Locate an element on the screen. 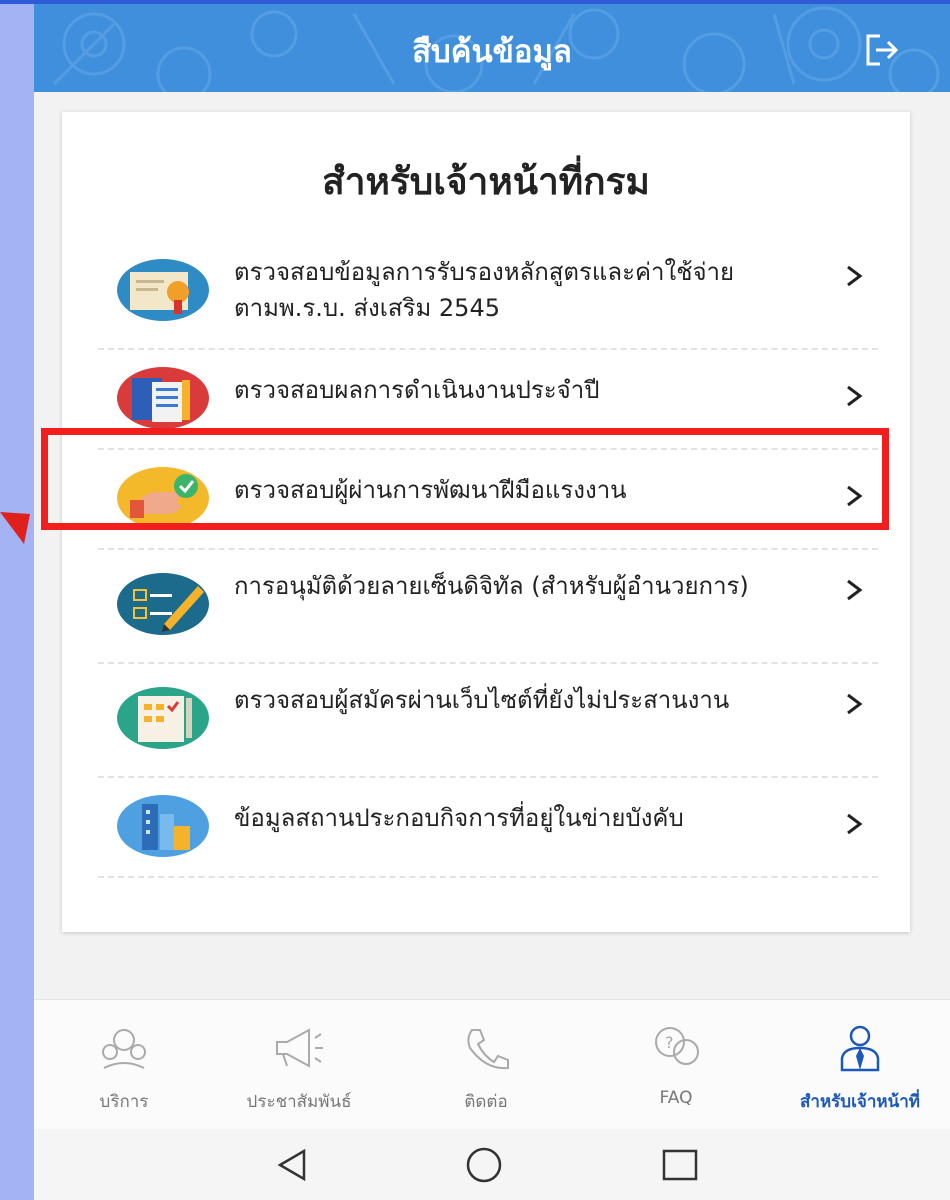  nav-label: ประชาสัมพันธ์ is located at coordinates (299, 1102).